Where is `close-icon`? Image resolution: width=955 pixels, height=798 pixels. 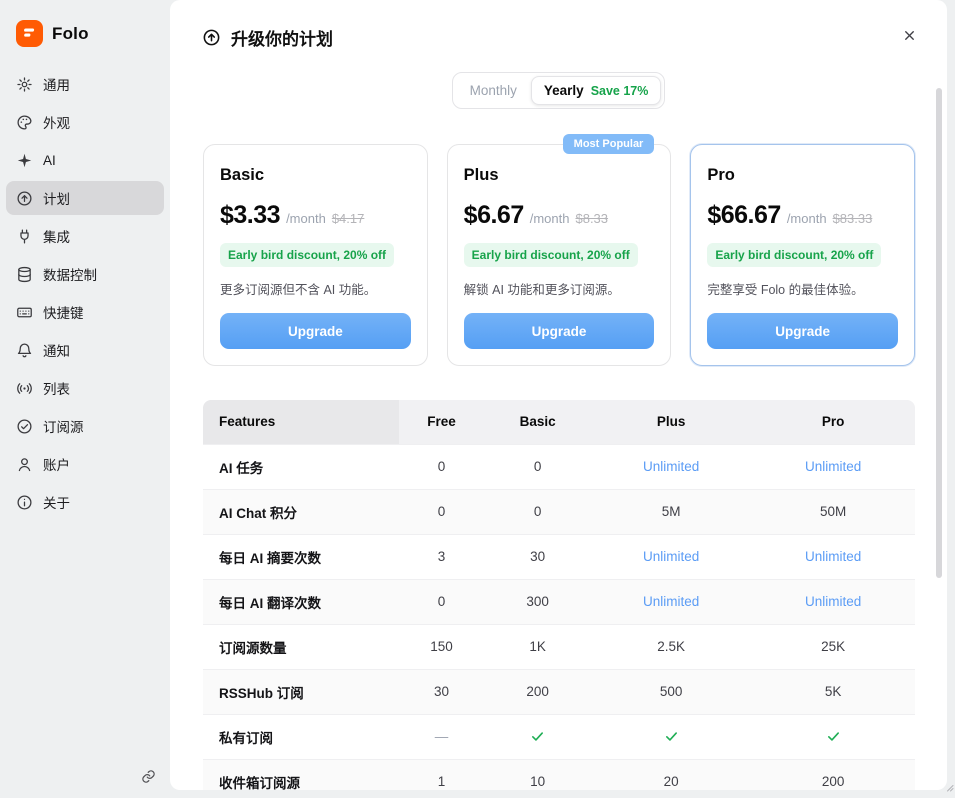
close-icon is located at coordinates (909, 37).